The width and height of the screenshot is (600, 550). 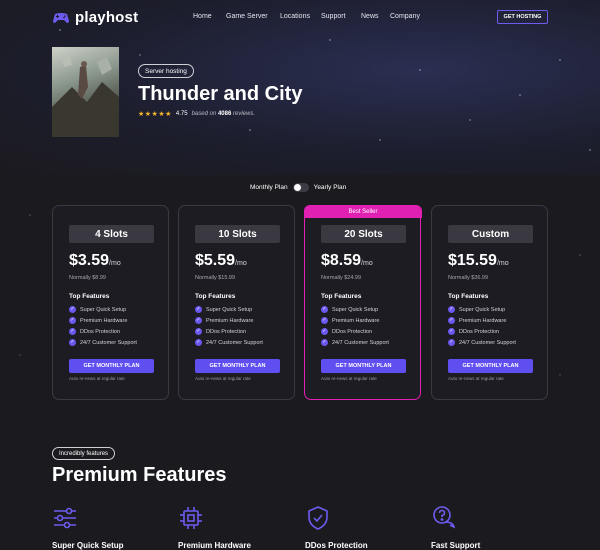 I want to click on nav-game-server: Game Server, so click(x=247, y=16).